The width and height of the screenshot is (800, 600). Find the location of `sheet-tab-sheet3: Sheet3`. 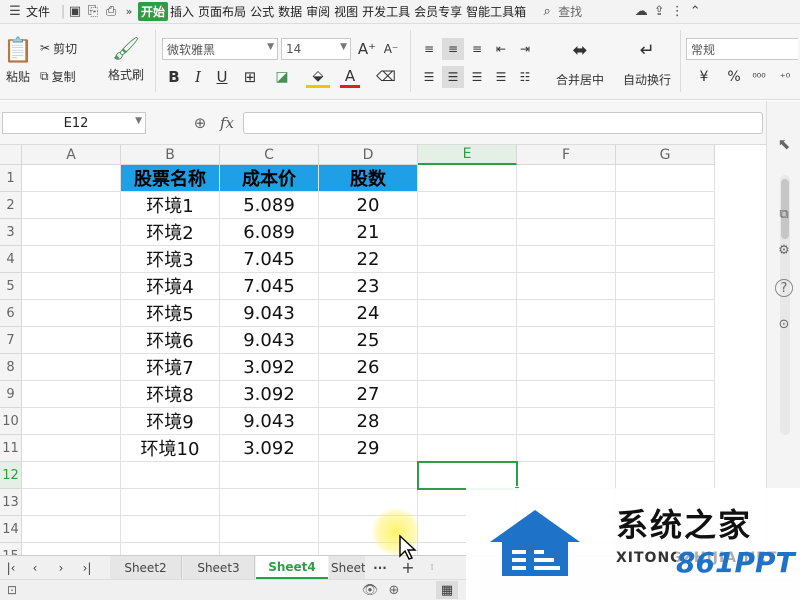

sheet-tab-sheet3: Sheet3 is located at coordinates (219, 567).